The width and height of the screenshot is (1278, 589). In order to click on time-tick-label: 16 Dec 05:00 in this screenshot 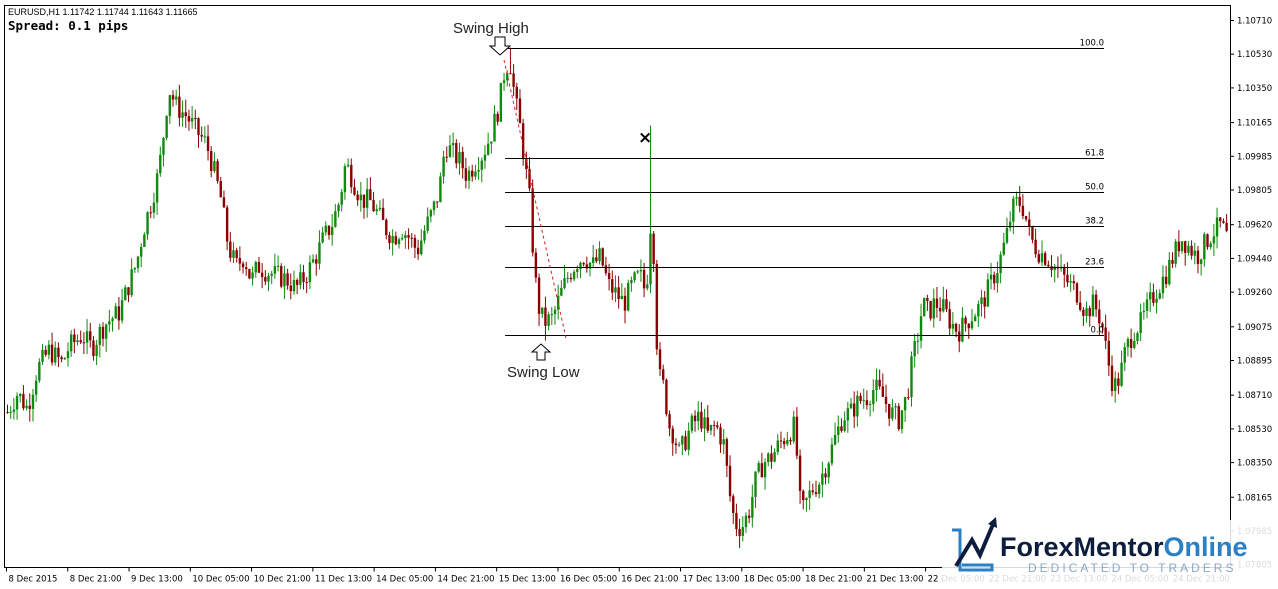, I will do `click(588, 580)`.